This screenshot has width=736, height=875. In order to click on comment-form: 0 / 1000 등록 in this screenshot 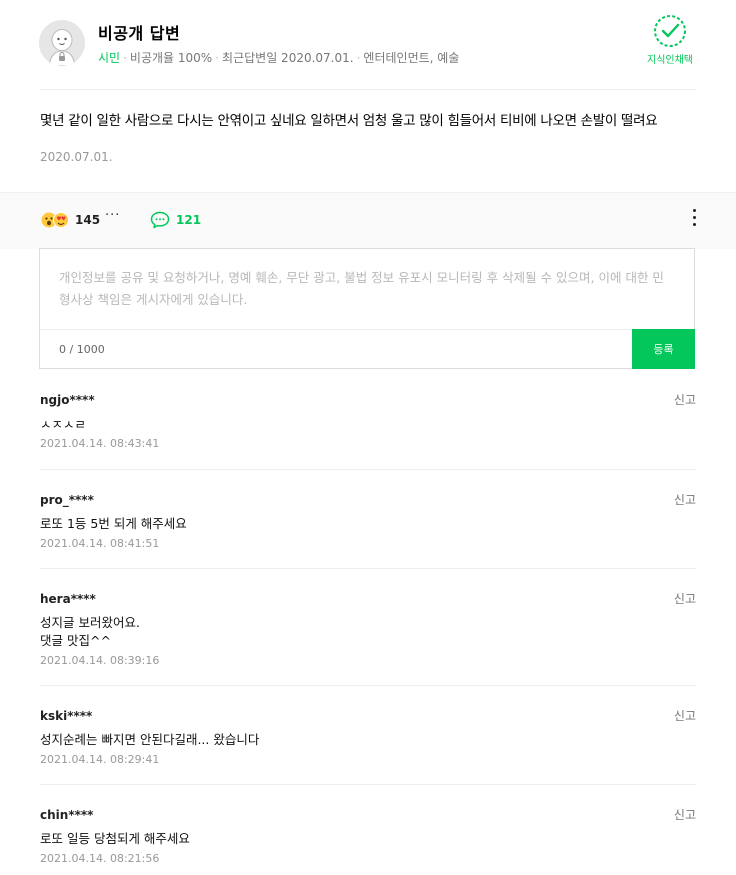, I will do `click(367, 308)`.